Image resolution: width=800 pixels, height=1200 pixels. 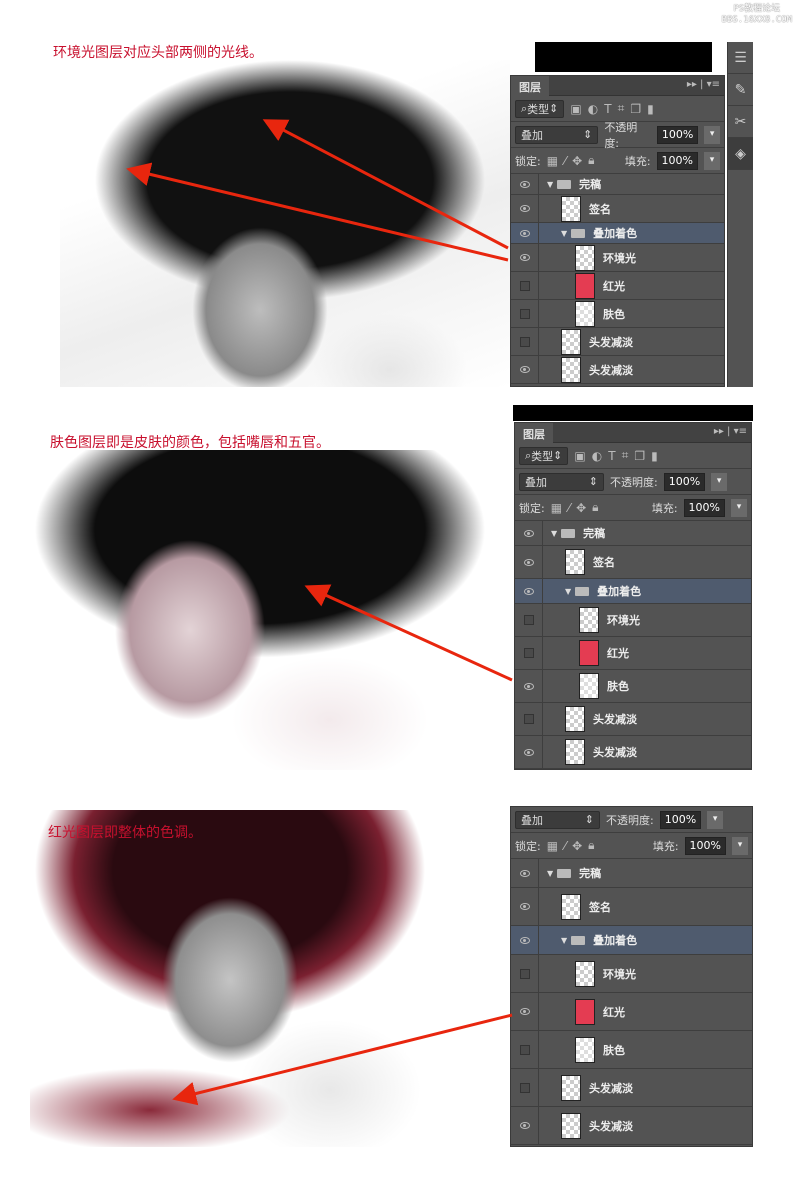 I want to click on arrow-to-hair-side, so click(x=317, y=212).